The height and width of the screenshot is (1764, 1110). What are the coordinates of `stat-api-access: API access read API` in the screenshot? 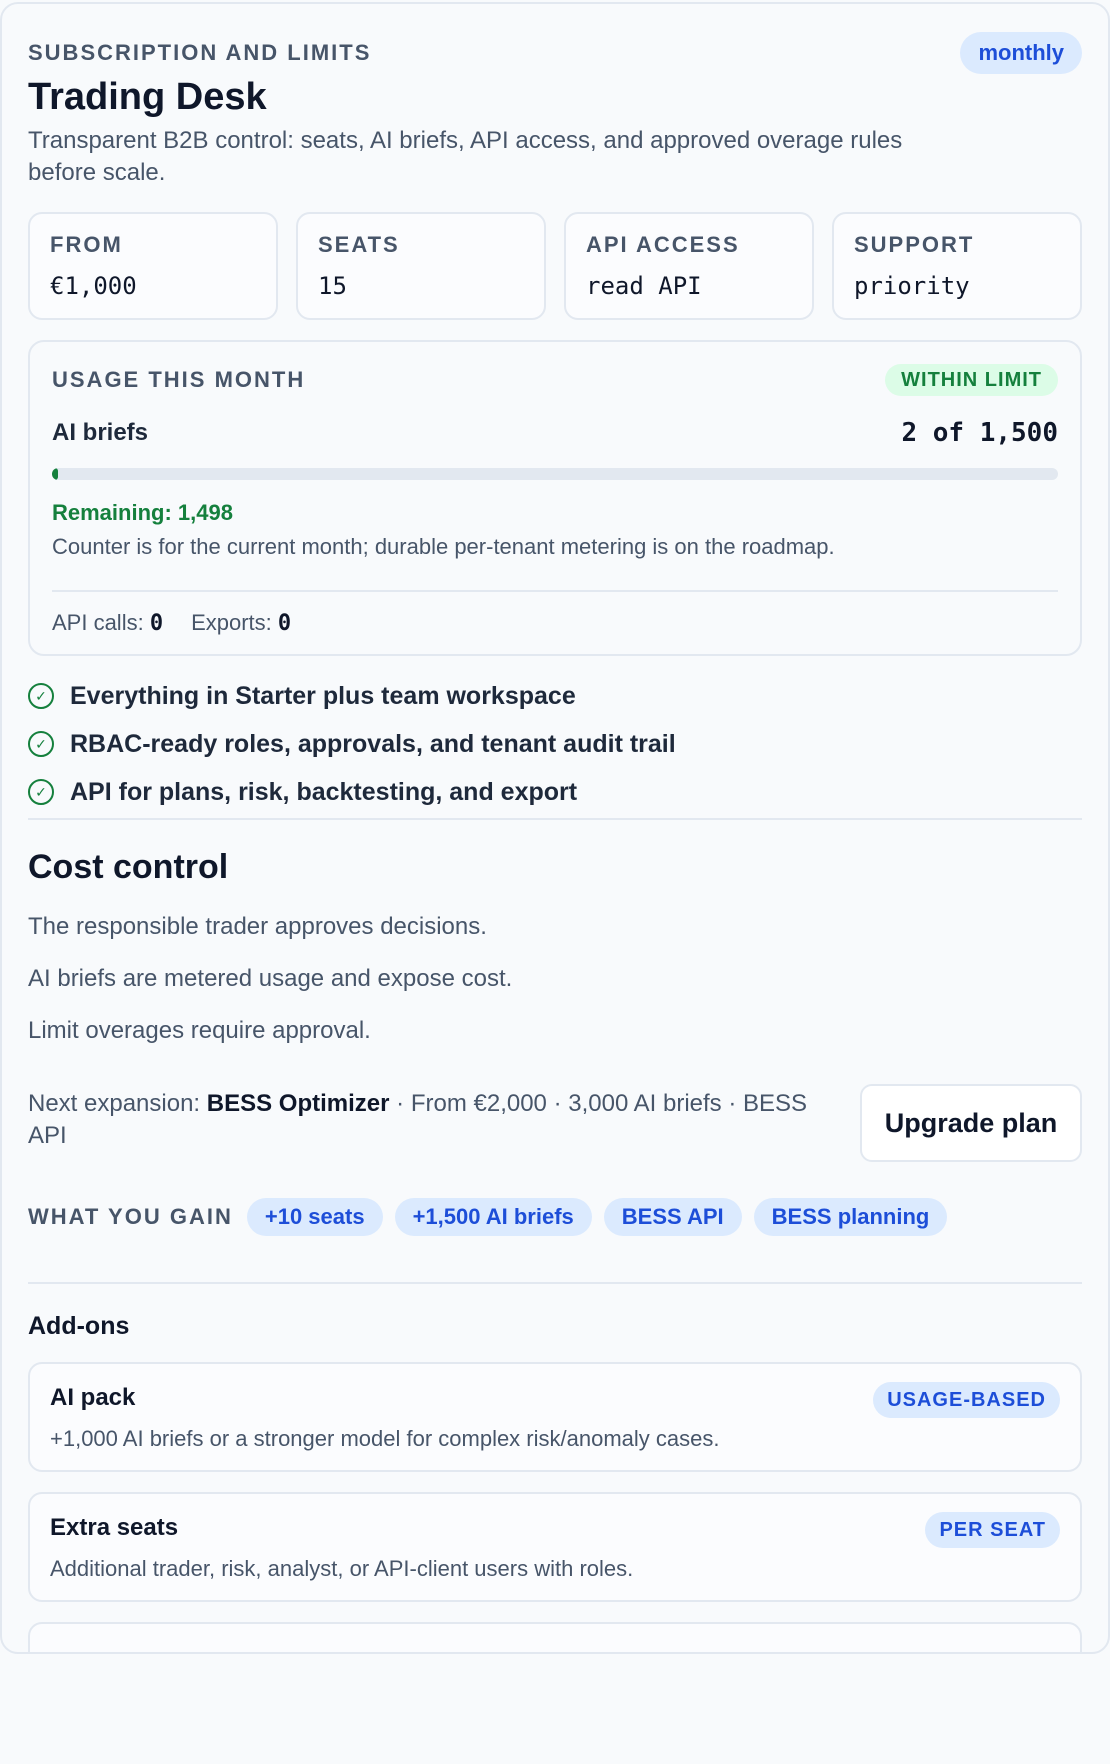 It's located at (689, 266).